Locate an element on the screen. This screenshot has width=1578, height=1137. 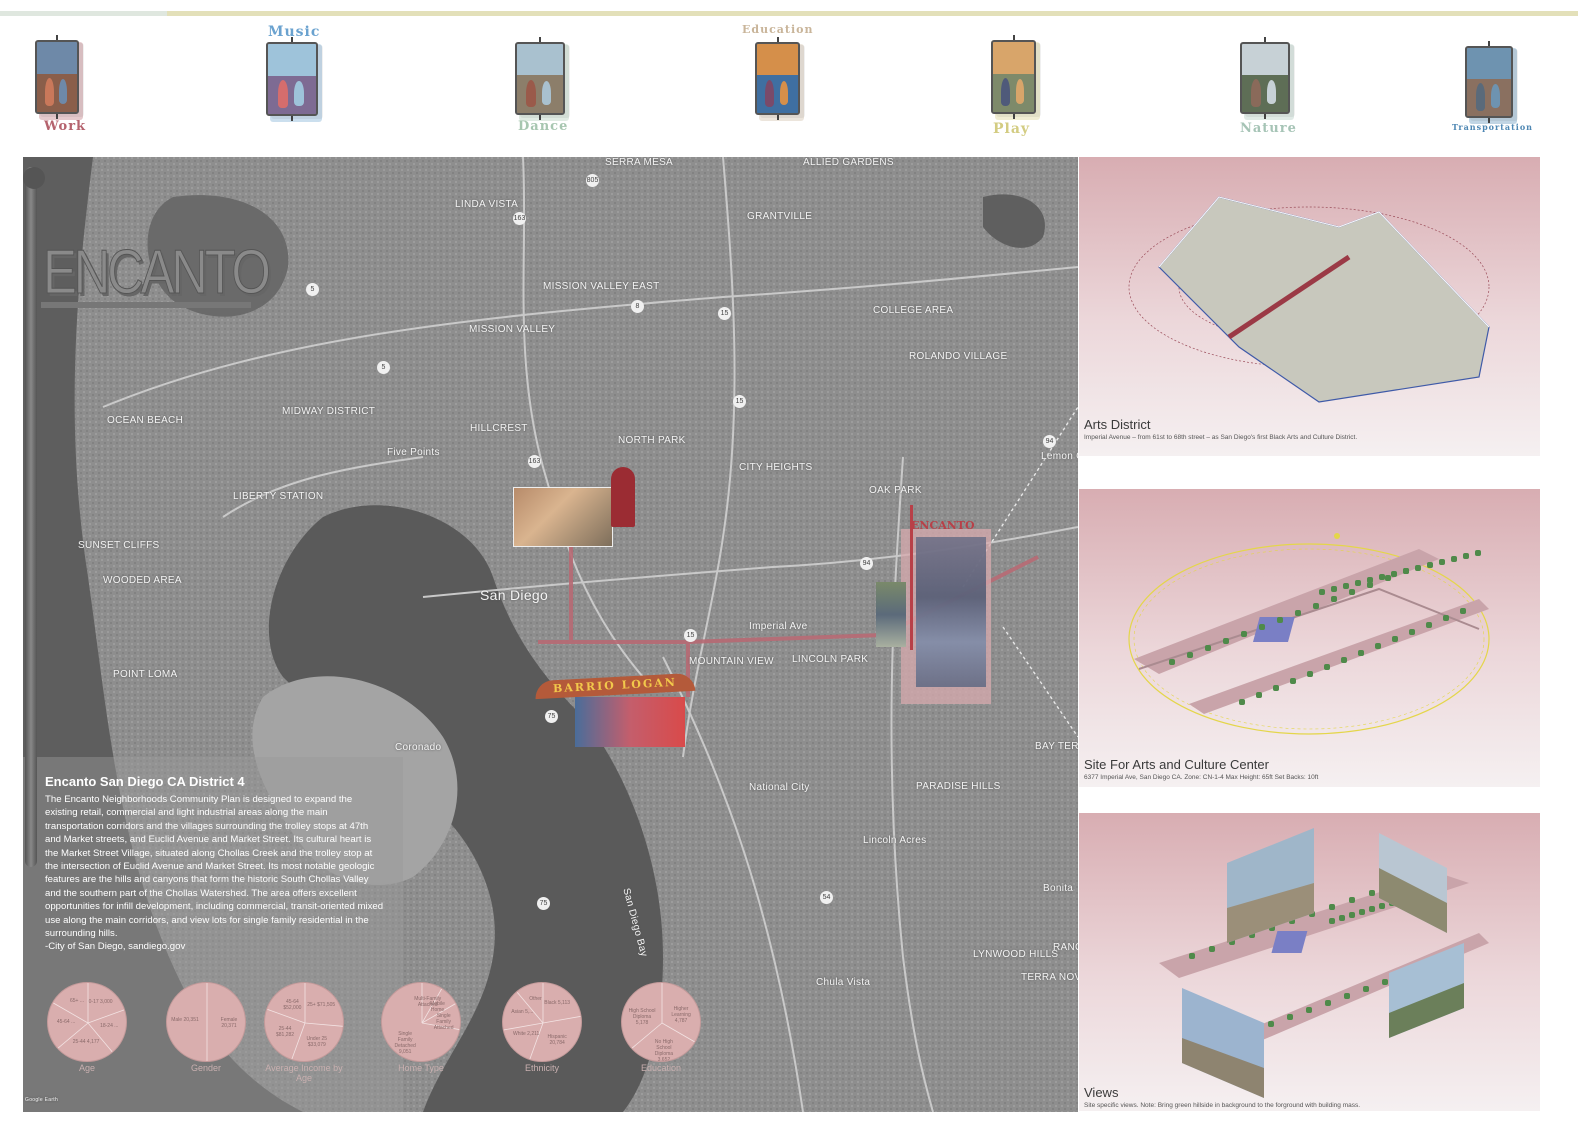
map-place-label: RANC is located at coordinates (1065, 947).